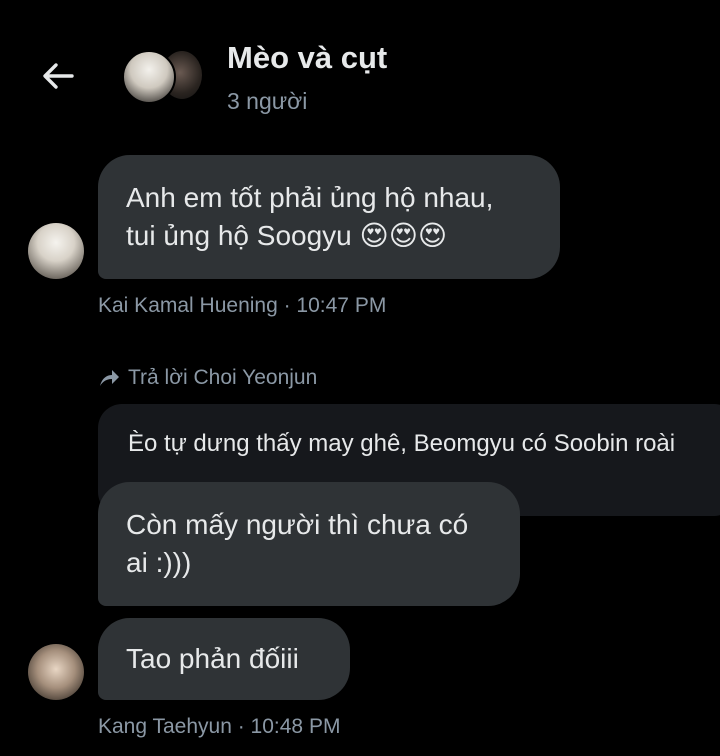 Image resolution: width=720 pixels, height=756 pixels. I want to click on conversation-title: Mèo và cụt, so click(307, 58).